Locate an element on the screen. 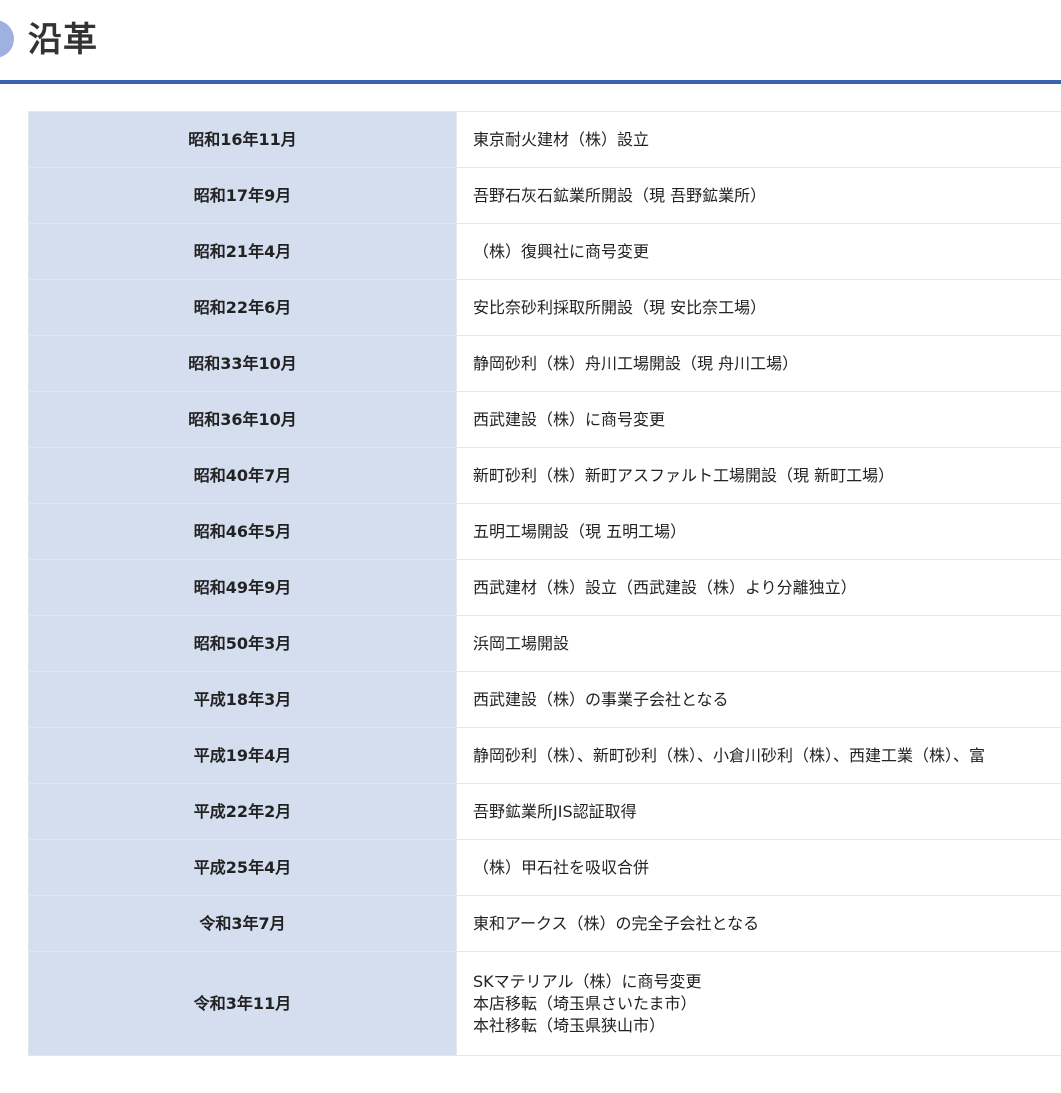 The image size is (1061, 1093). history-event: 新町砂利（株）新町アスファルト工場開設（現 新町工場） is located at coordinates (758, 475).